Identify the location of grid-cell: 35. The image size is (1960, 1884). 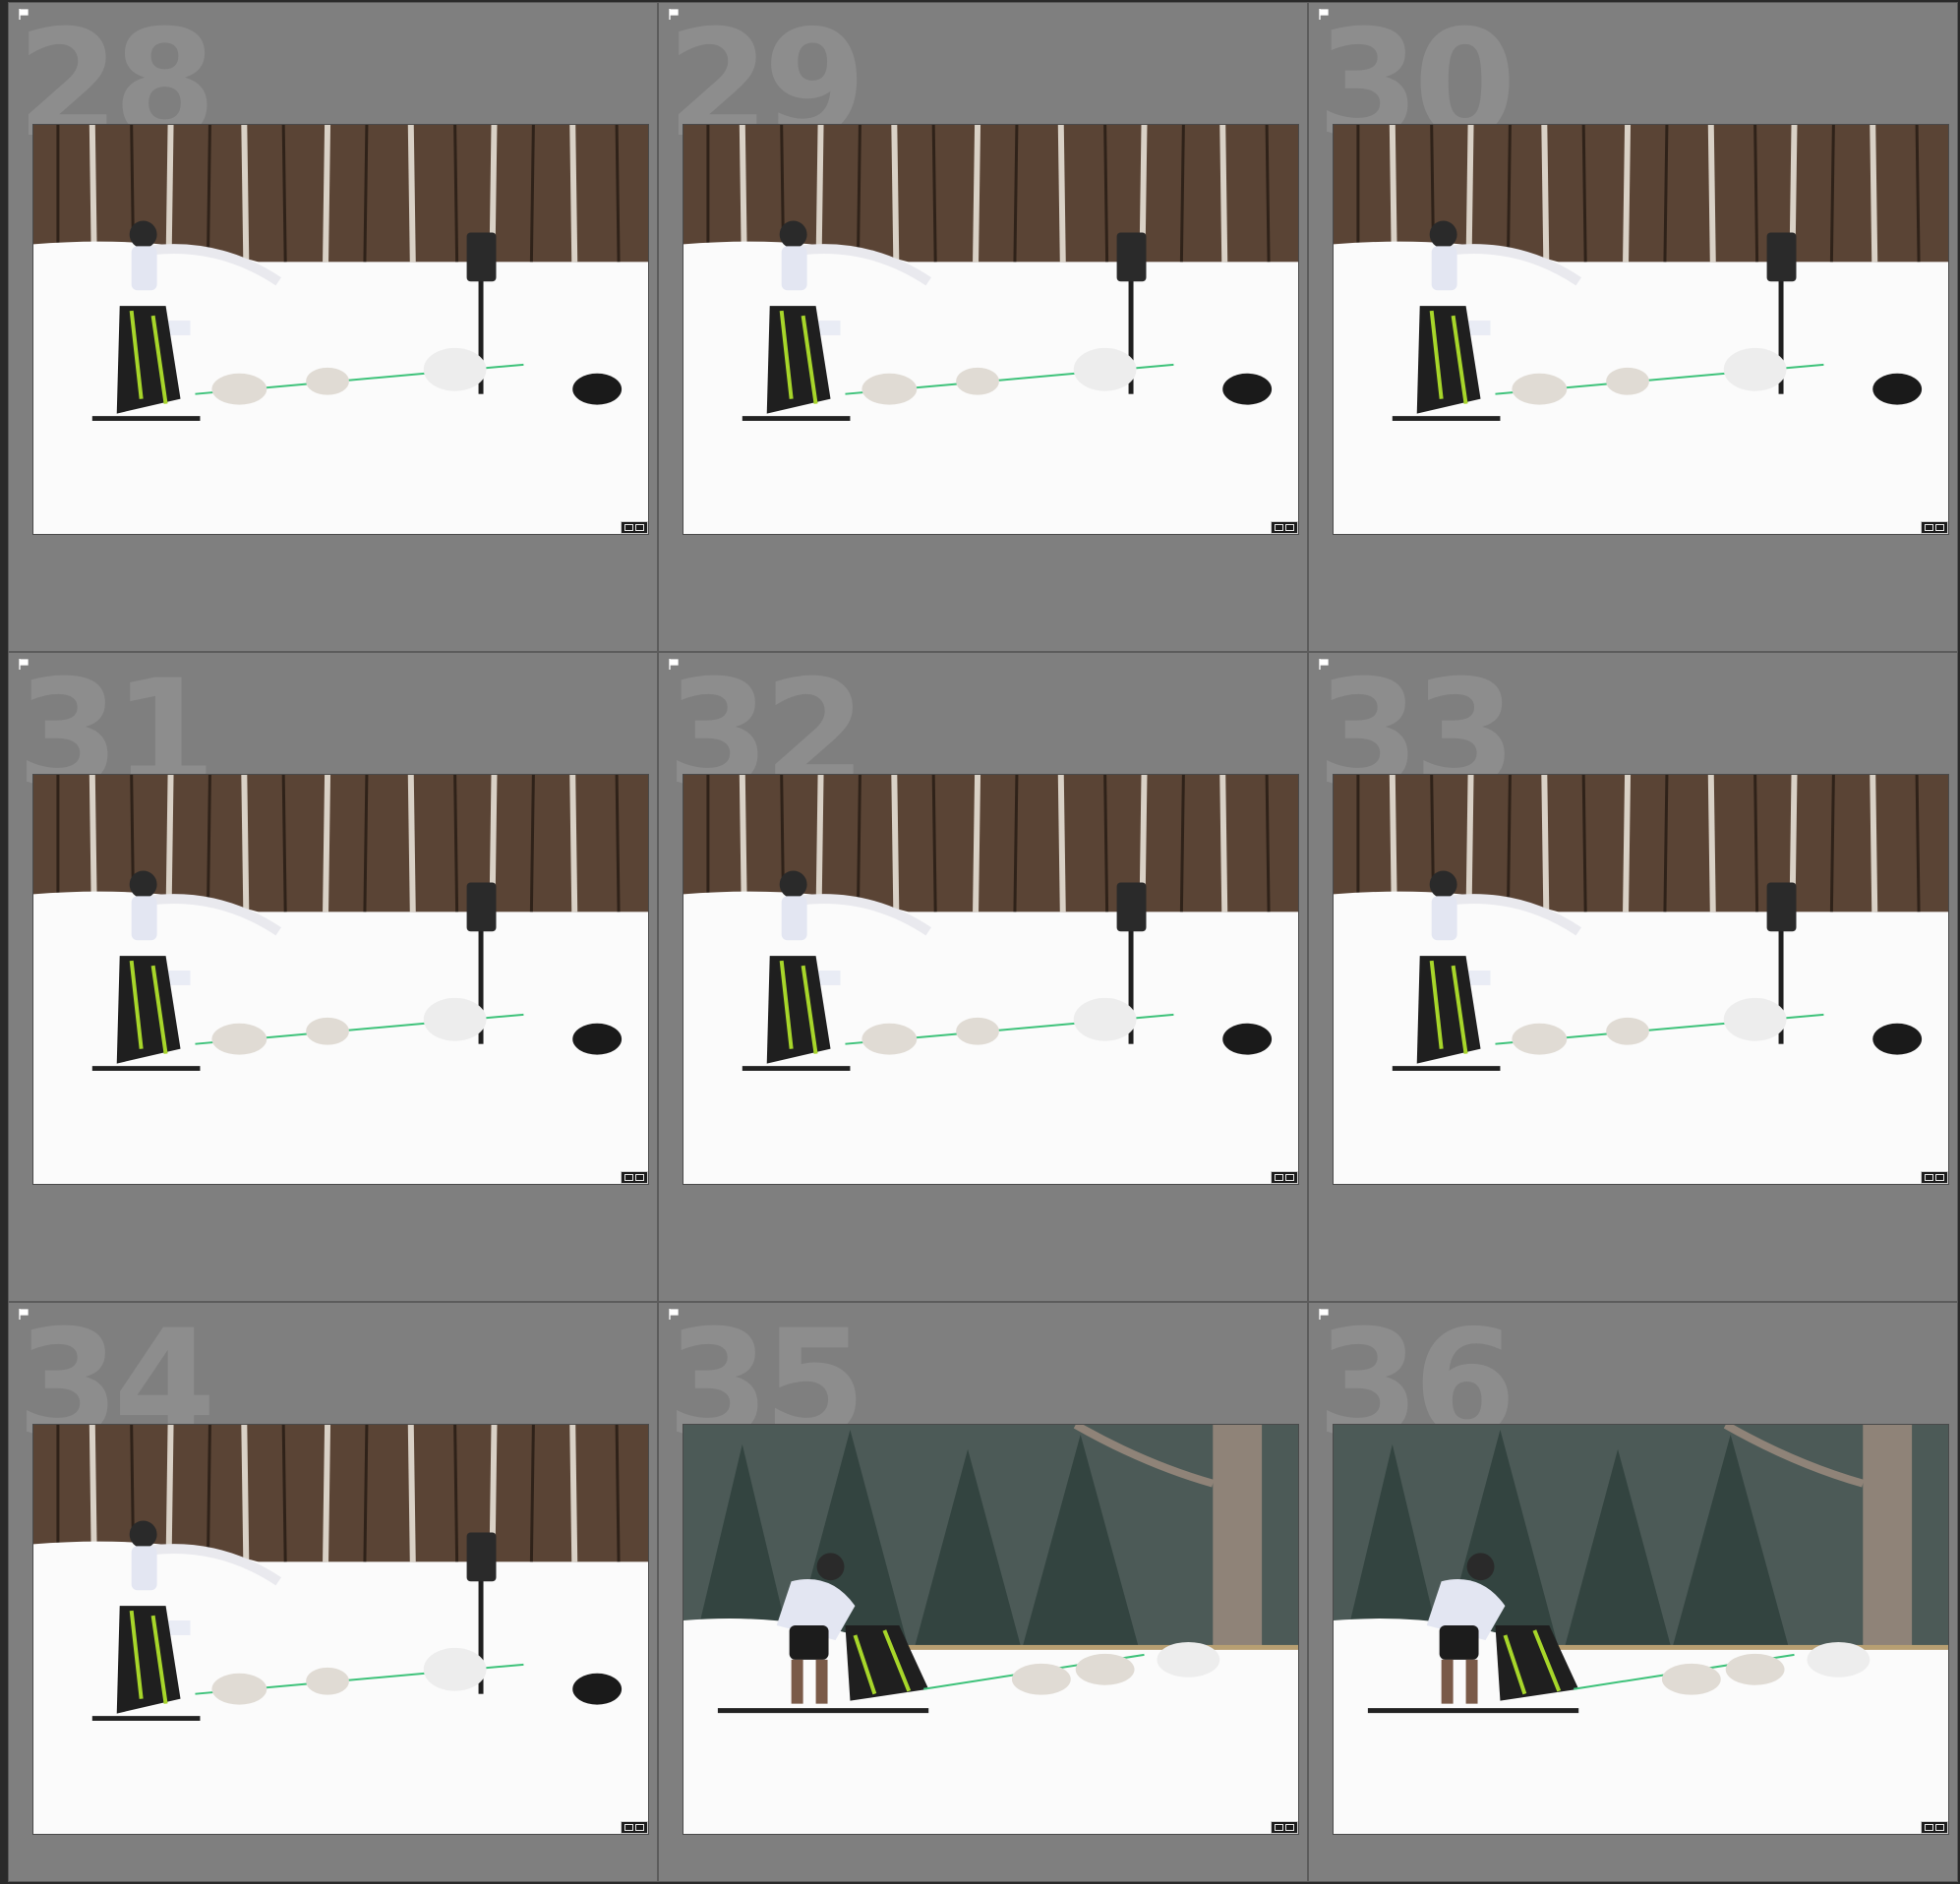
(983, 1592).